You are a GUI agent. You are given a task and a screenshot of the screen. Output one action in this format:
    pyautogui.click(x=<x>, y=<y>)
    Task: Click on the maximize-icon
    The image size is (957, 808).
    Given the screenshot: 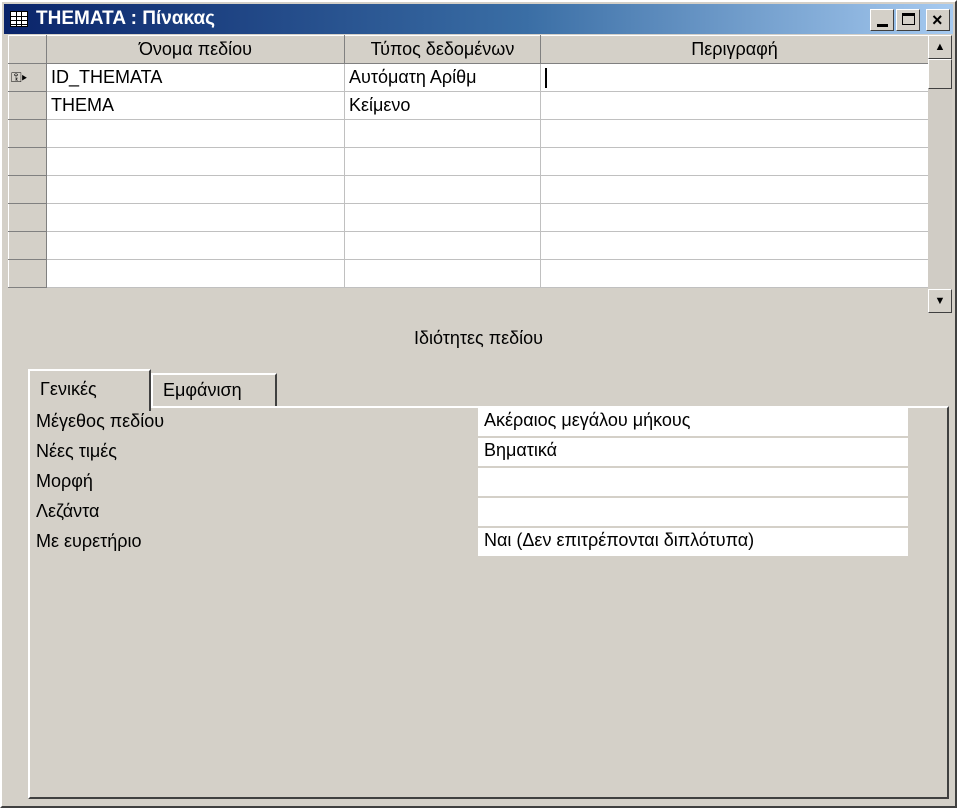 What is the action you would take?
    pyautogui.click(x=908, y=19)
    